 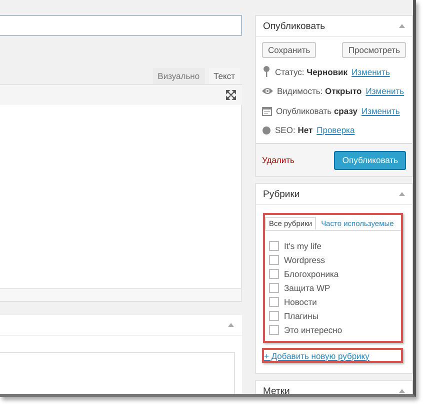 I want to click on preview-button: Просмотреть, so click(x=374, y=50).